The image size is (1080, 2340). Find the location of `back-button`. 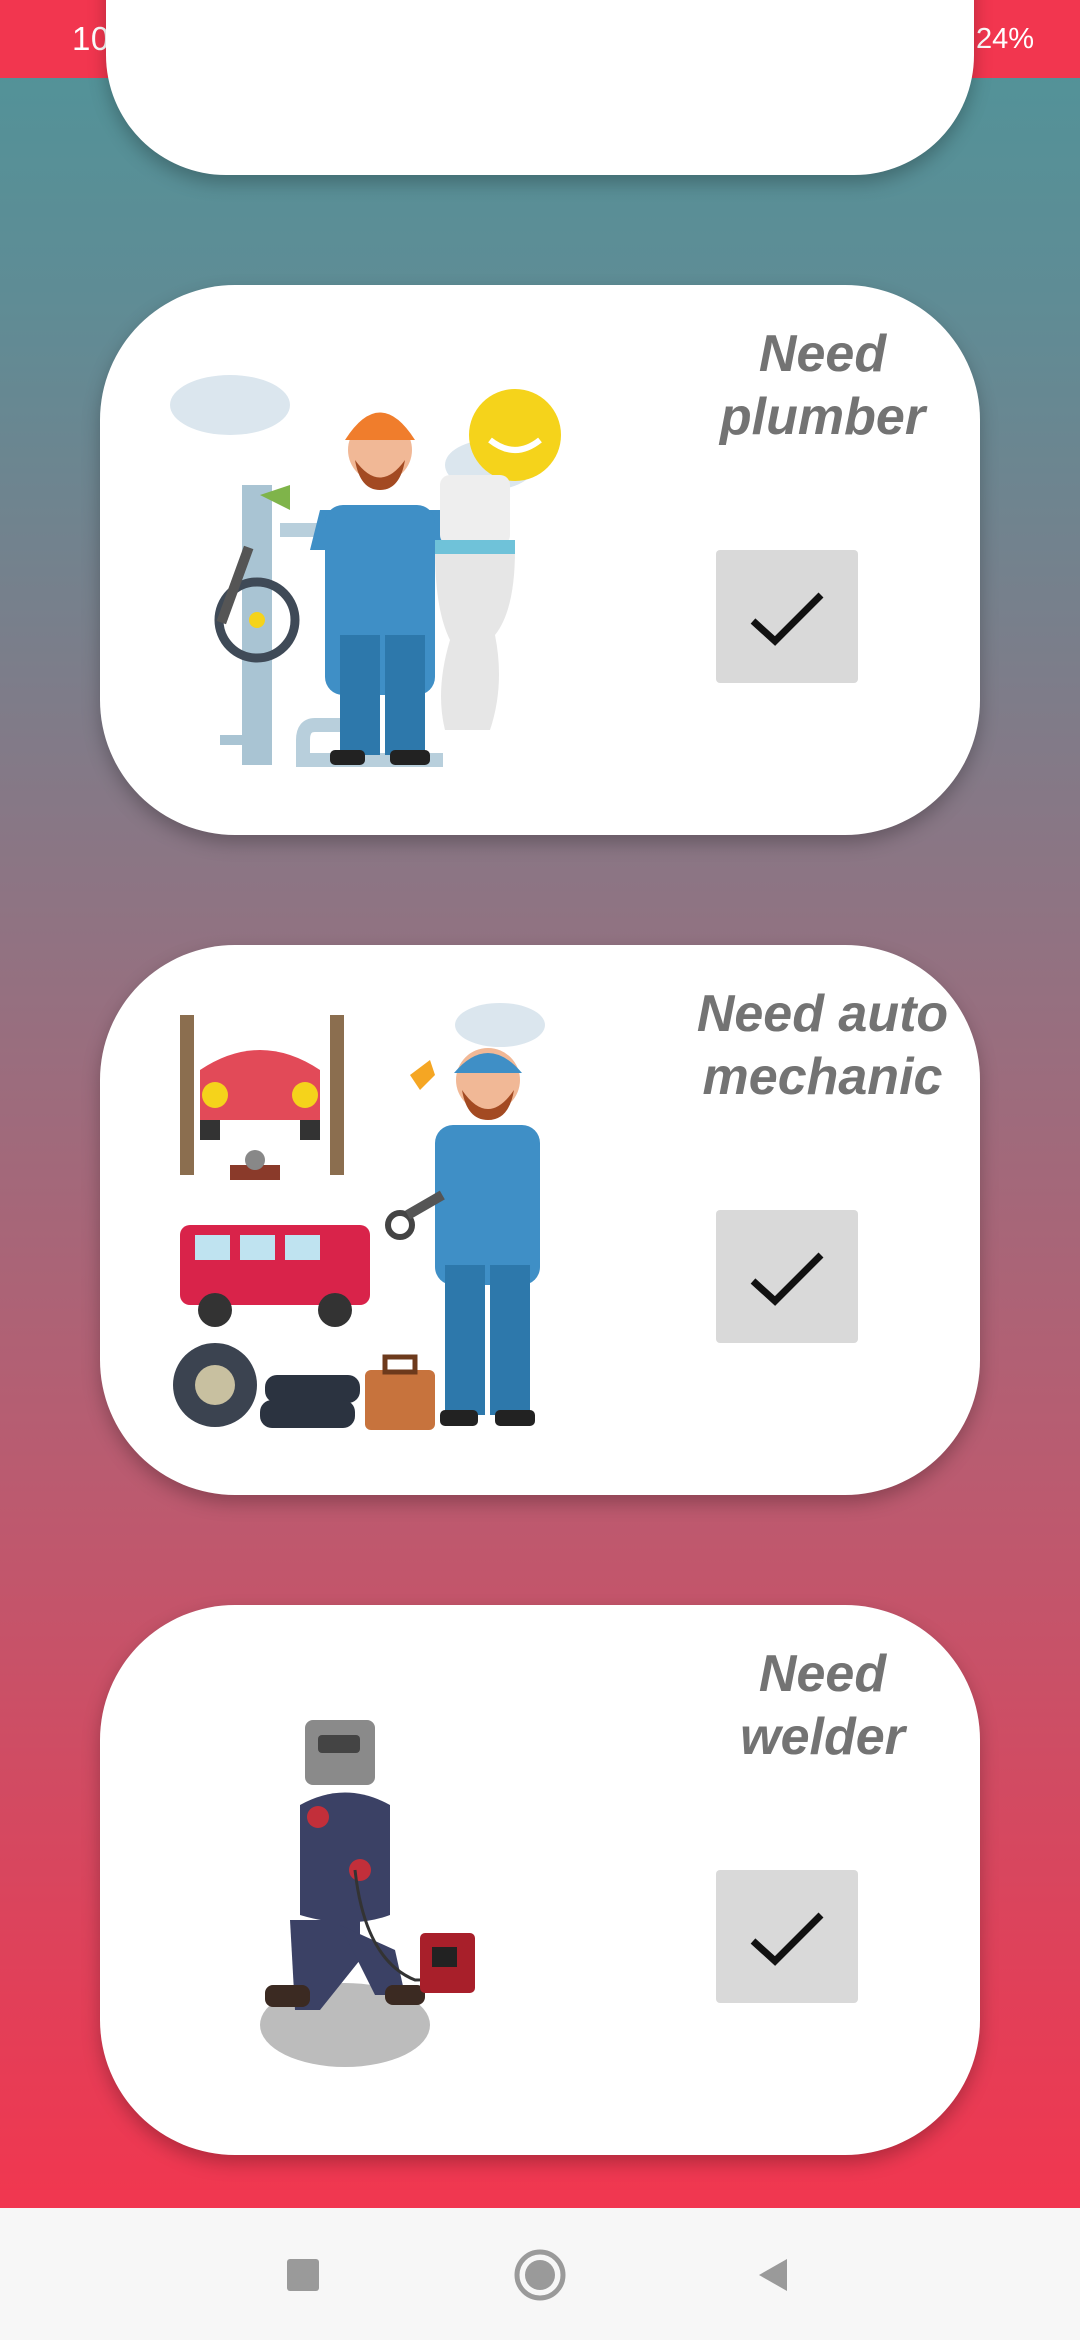

back-button is located at coordinates (773, 2275).